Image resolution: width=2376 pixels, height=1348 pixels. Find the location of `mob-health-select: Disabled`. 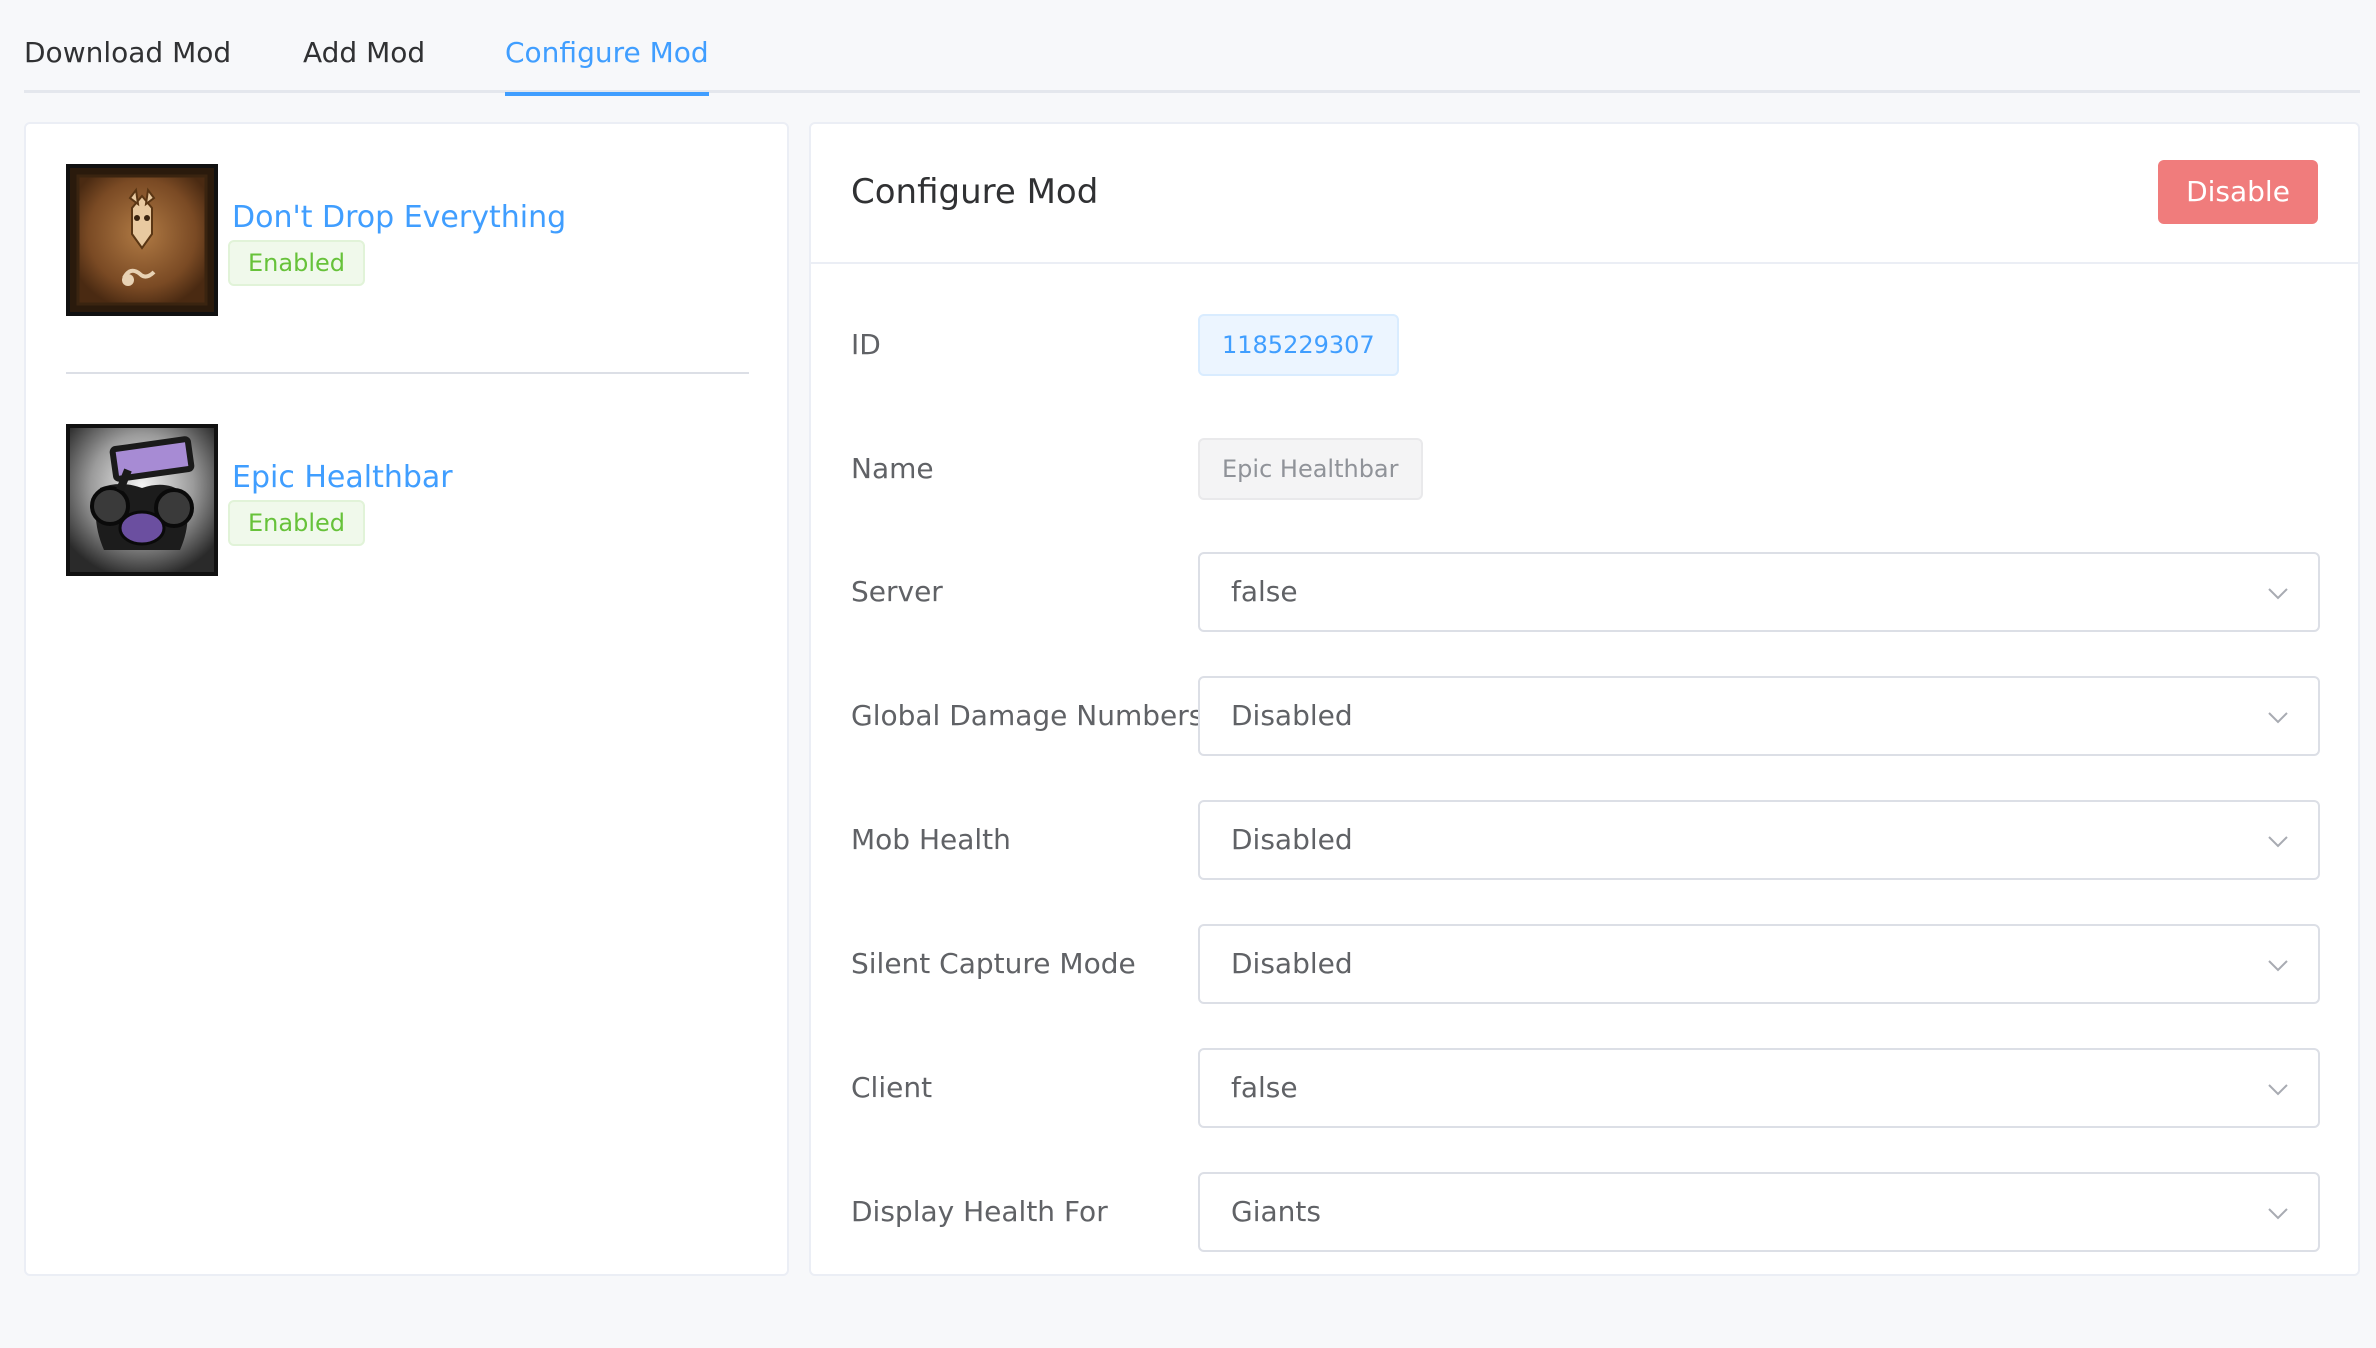

mob-health-select: Disabled is located at coordinates (1759, 840).